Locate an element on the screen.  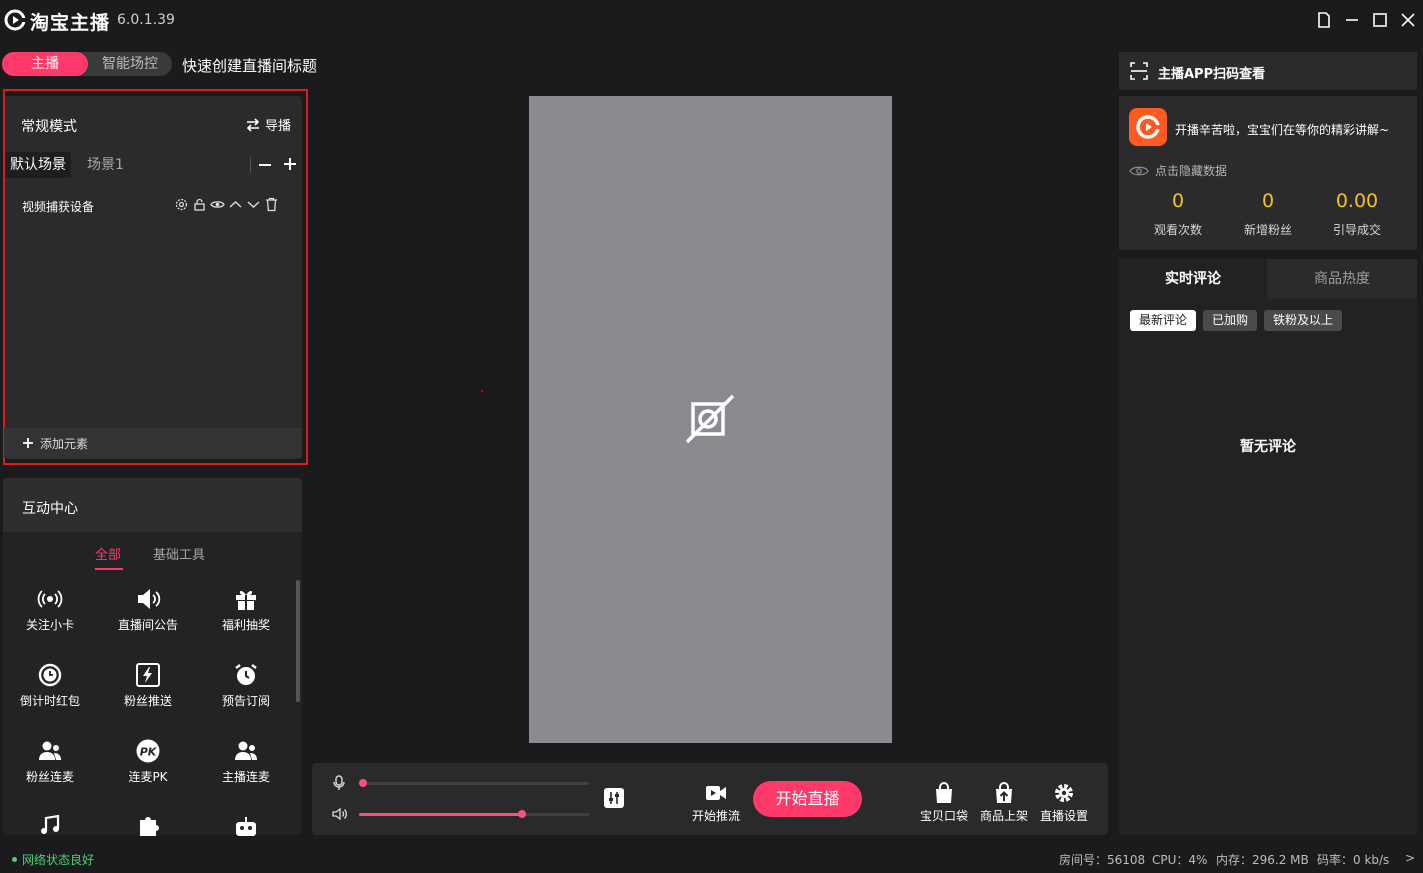
remove-scene-button is located at coordinates (265, 165).